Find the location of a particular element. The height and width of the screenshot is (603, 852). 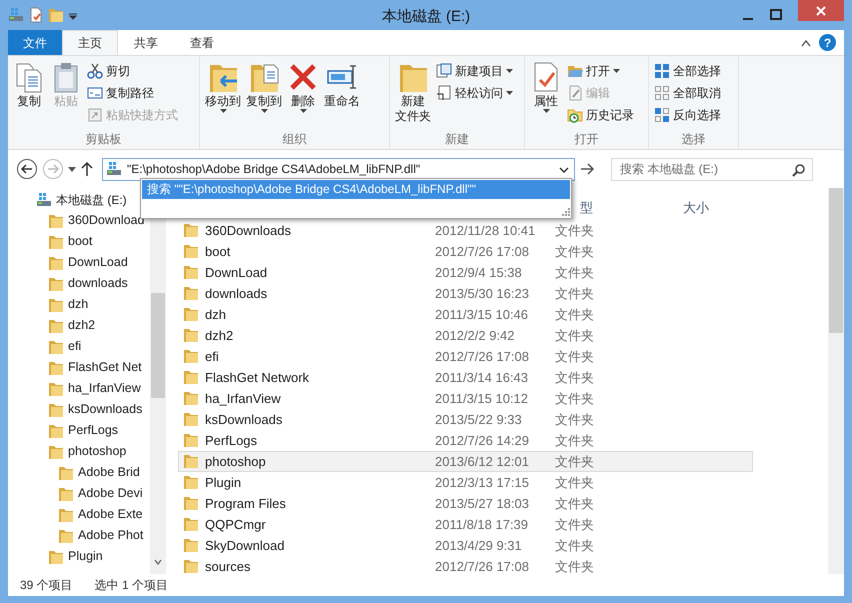

file-date: 2012/2/2 9:42 is located at coordinates (475, 335).